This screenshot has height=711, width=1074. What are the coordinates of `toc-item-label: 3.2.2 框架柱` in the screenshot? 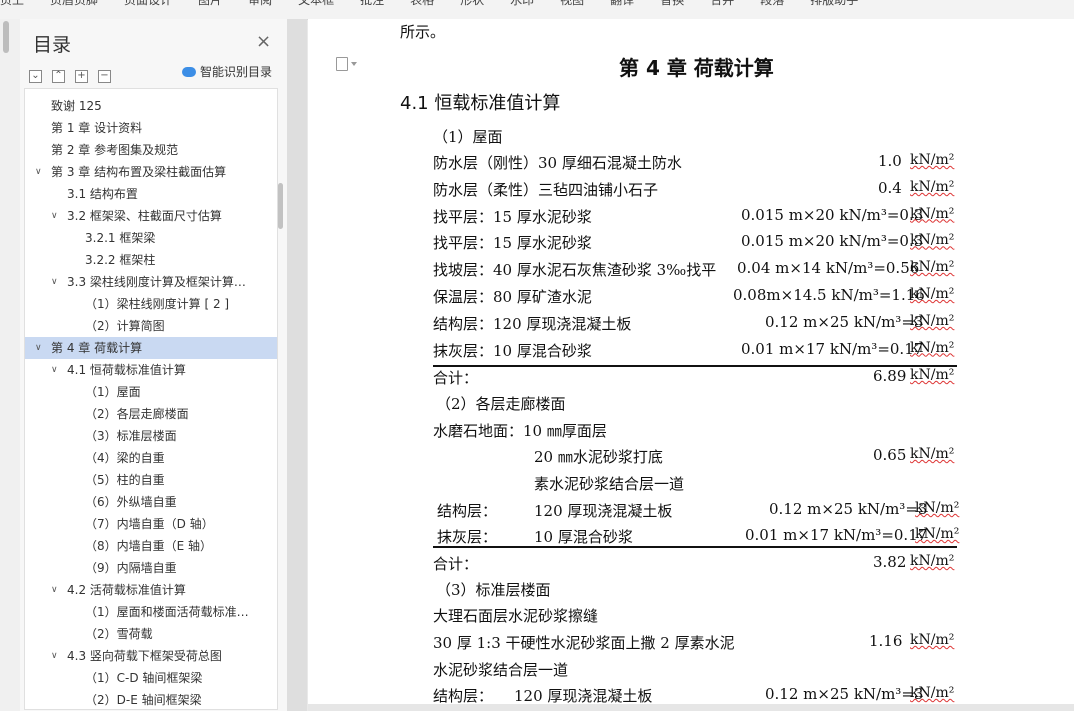 It's located at (120, 260).